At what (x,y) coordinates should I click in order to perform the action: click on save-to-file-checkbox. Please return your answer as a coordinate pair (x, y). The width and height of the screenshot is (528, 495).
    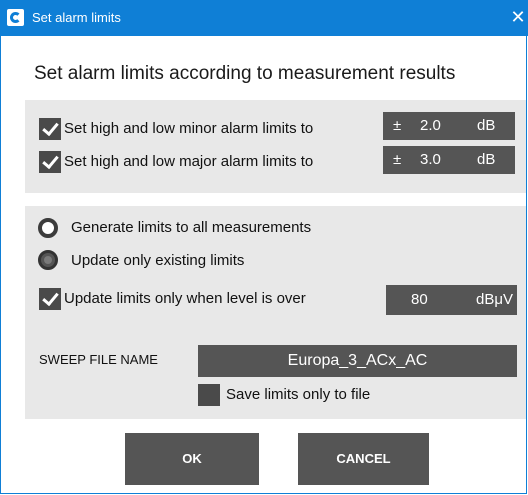
    Looking at the image, I should click on (209, 395).